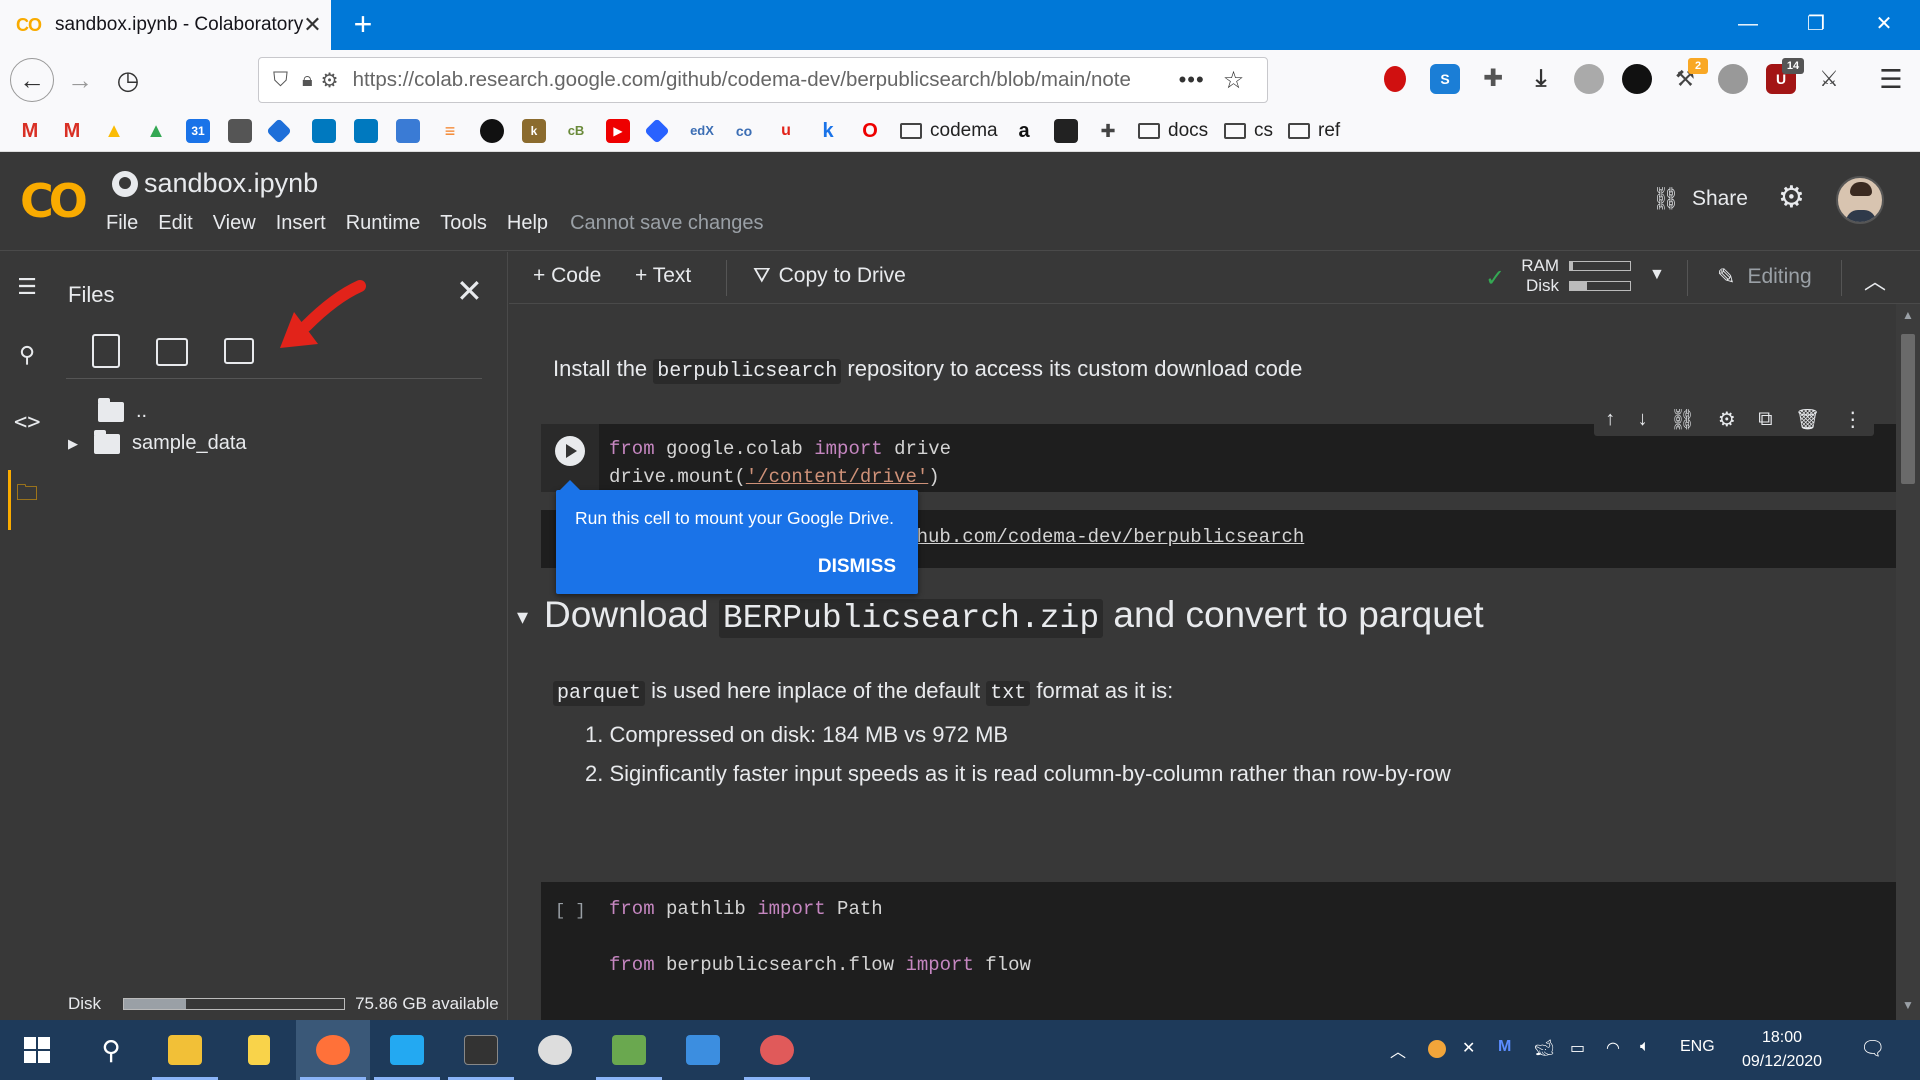  Describe the element at coordinates (555, 1050) in the screenshot. I see `clock-app-icon` at that location.